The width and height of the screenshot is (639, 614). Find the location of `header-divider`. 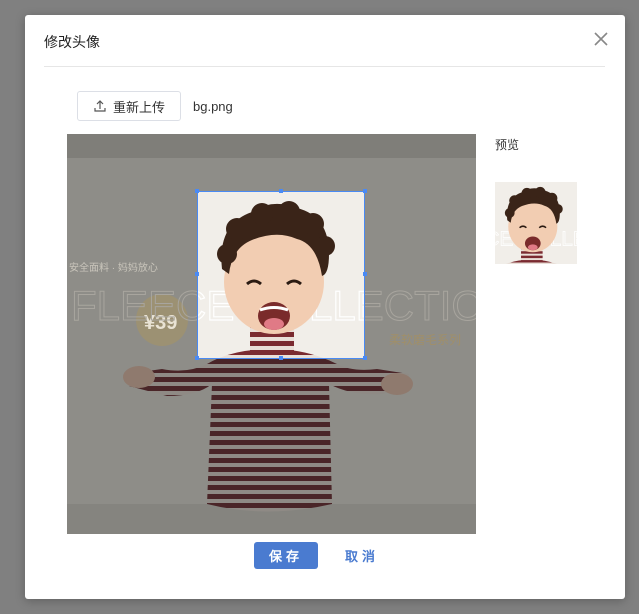

header-divider is located at coordinates (324, 66).